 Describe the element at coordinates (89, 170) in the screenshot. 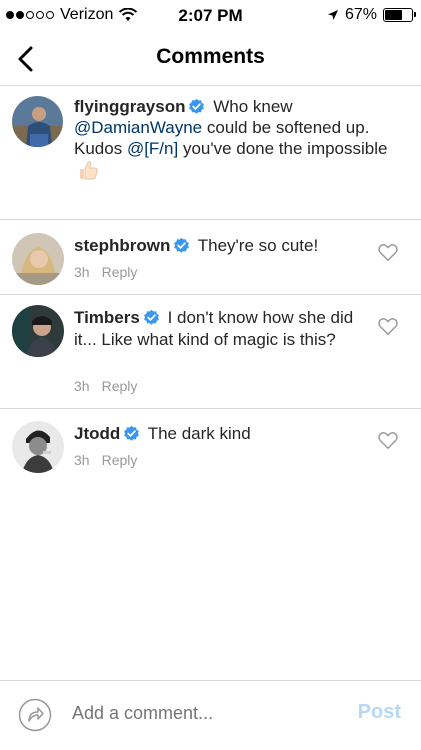

I see `thumbs-up-emoji-icon` at that location.